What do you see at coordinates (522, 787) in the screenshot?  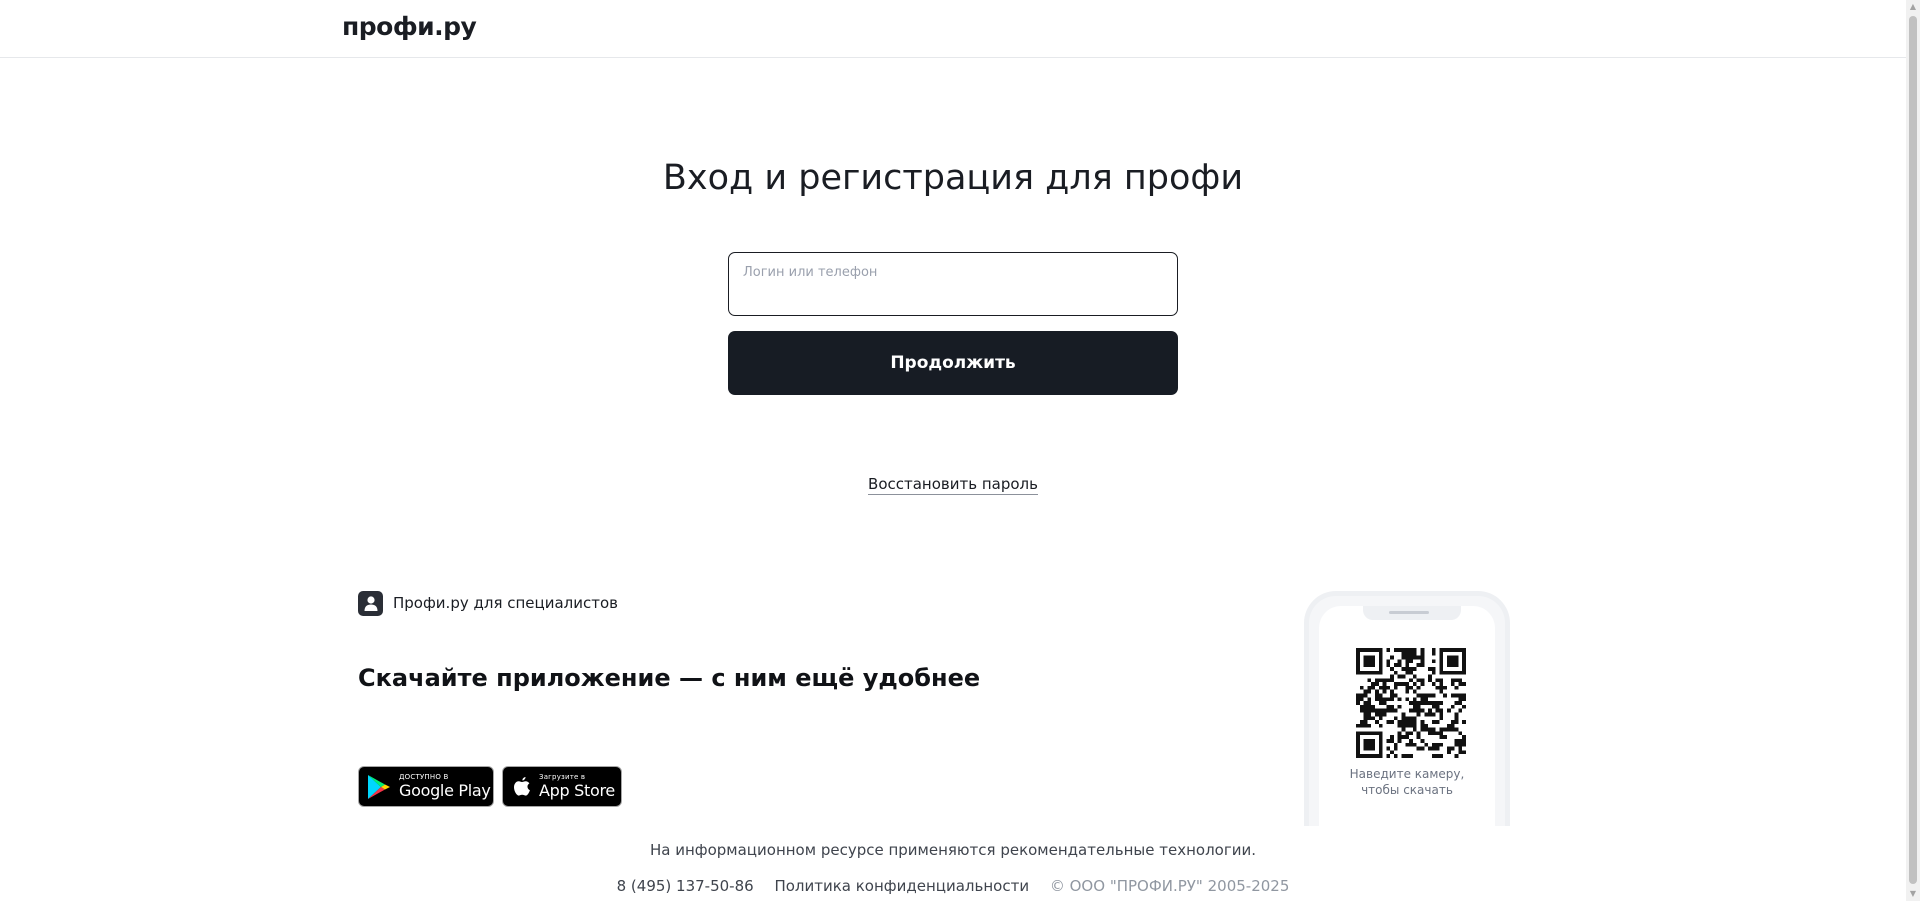 I see `apple-icon` at bounding box center [522, 787].